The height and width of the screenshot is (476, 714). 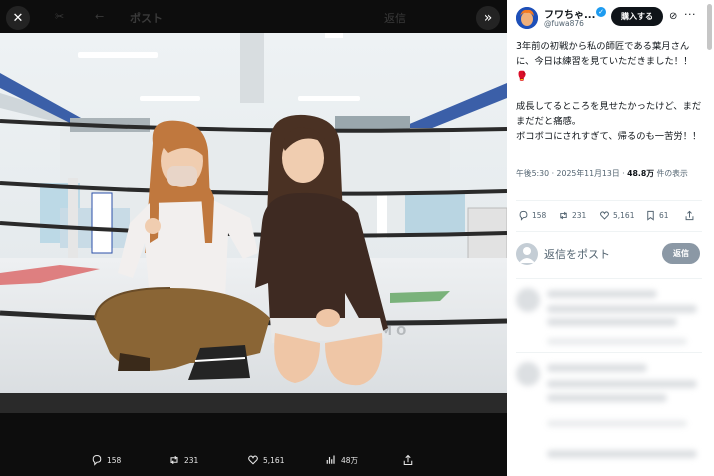 I want to click on post-meta: 午後5:30 · 2025年11月13日 · 48.8万 件の表示, so click(x=609, y=174).